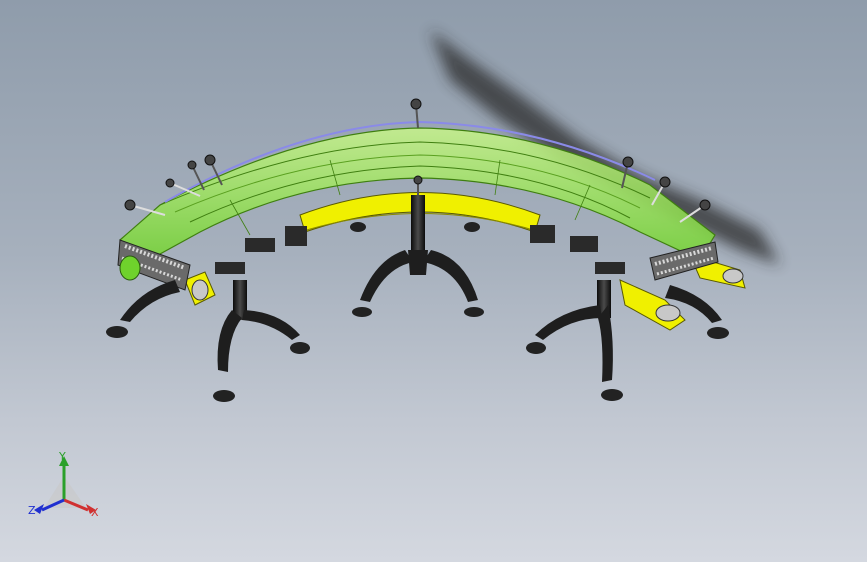 The height and width of the screenshot is (562, 867). What do you see at coordinates (32, 510) in the screenshot?
I see `z-axis-label: Z` at bounding box center [32, 510].